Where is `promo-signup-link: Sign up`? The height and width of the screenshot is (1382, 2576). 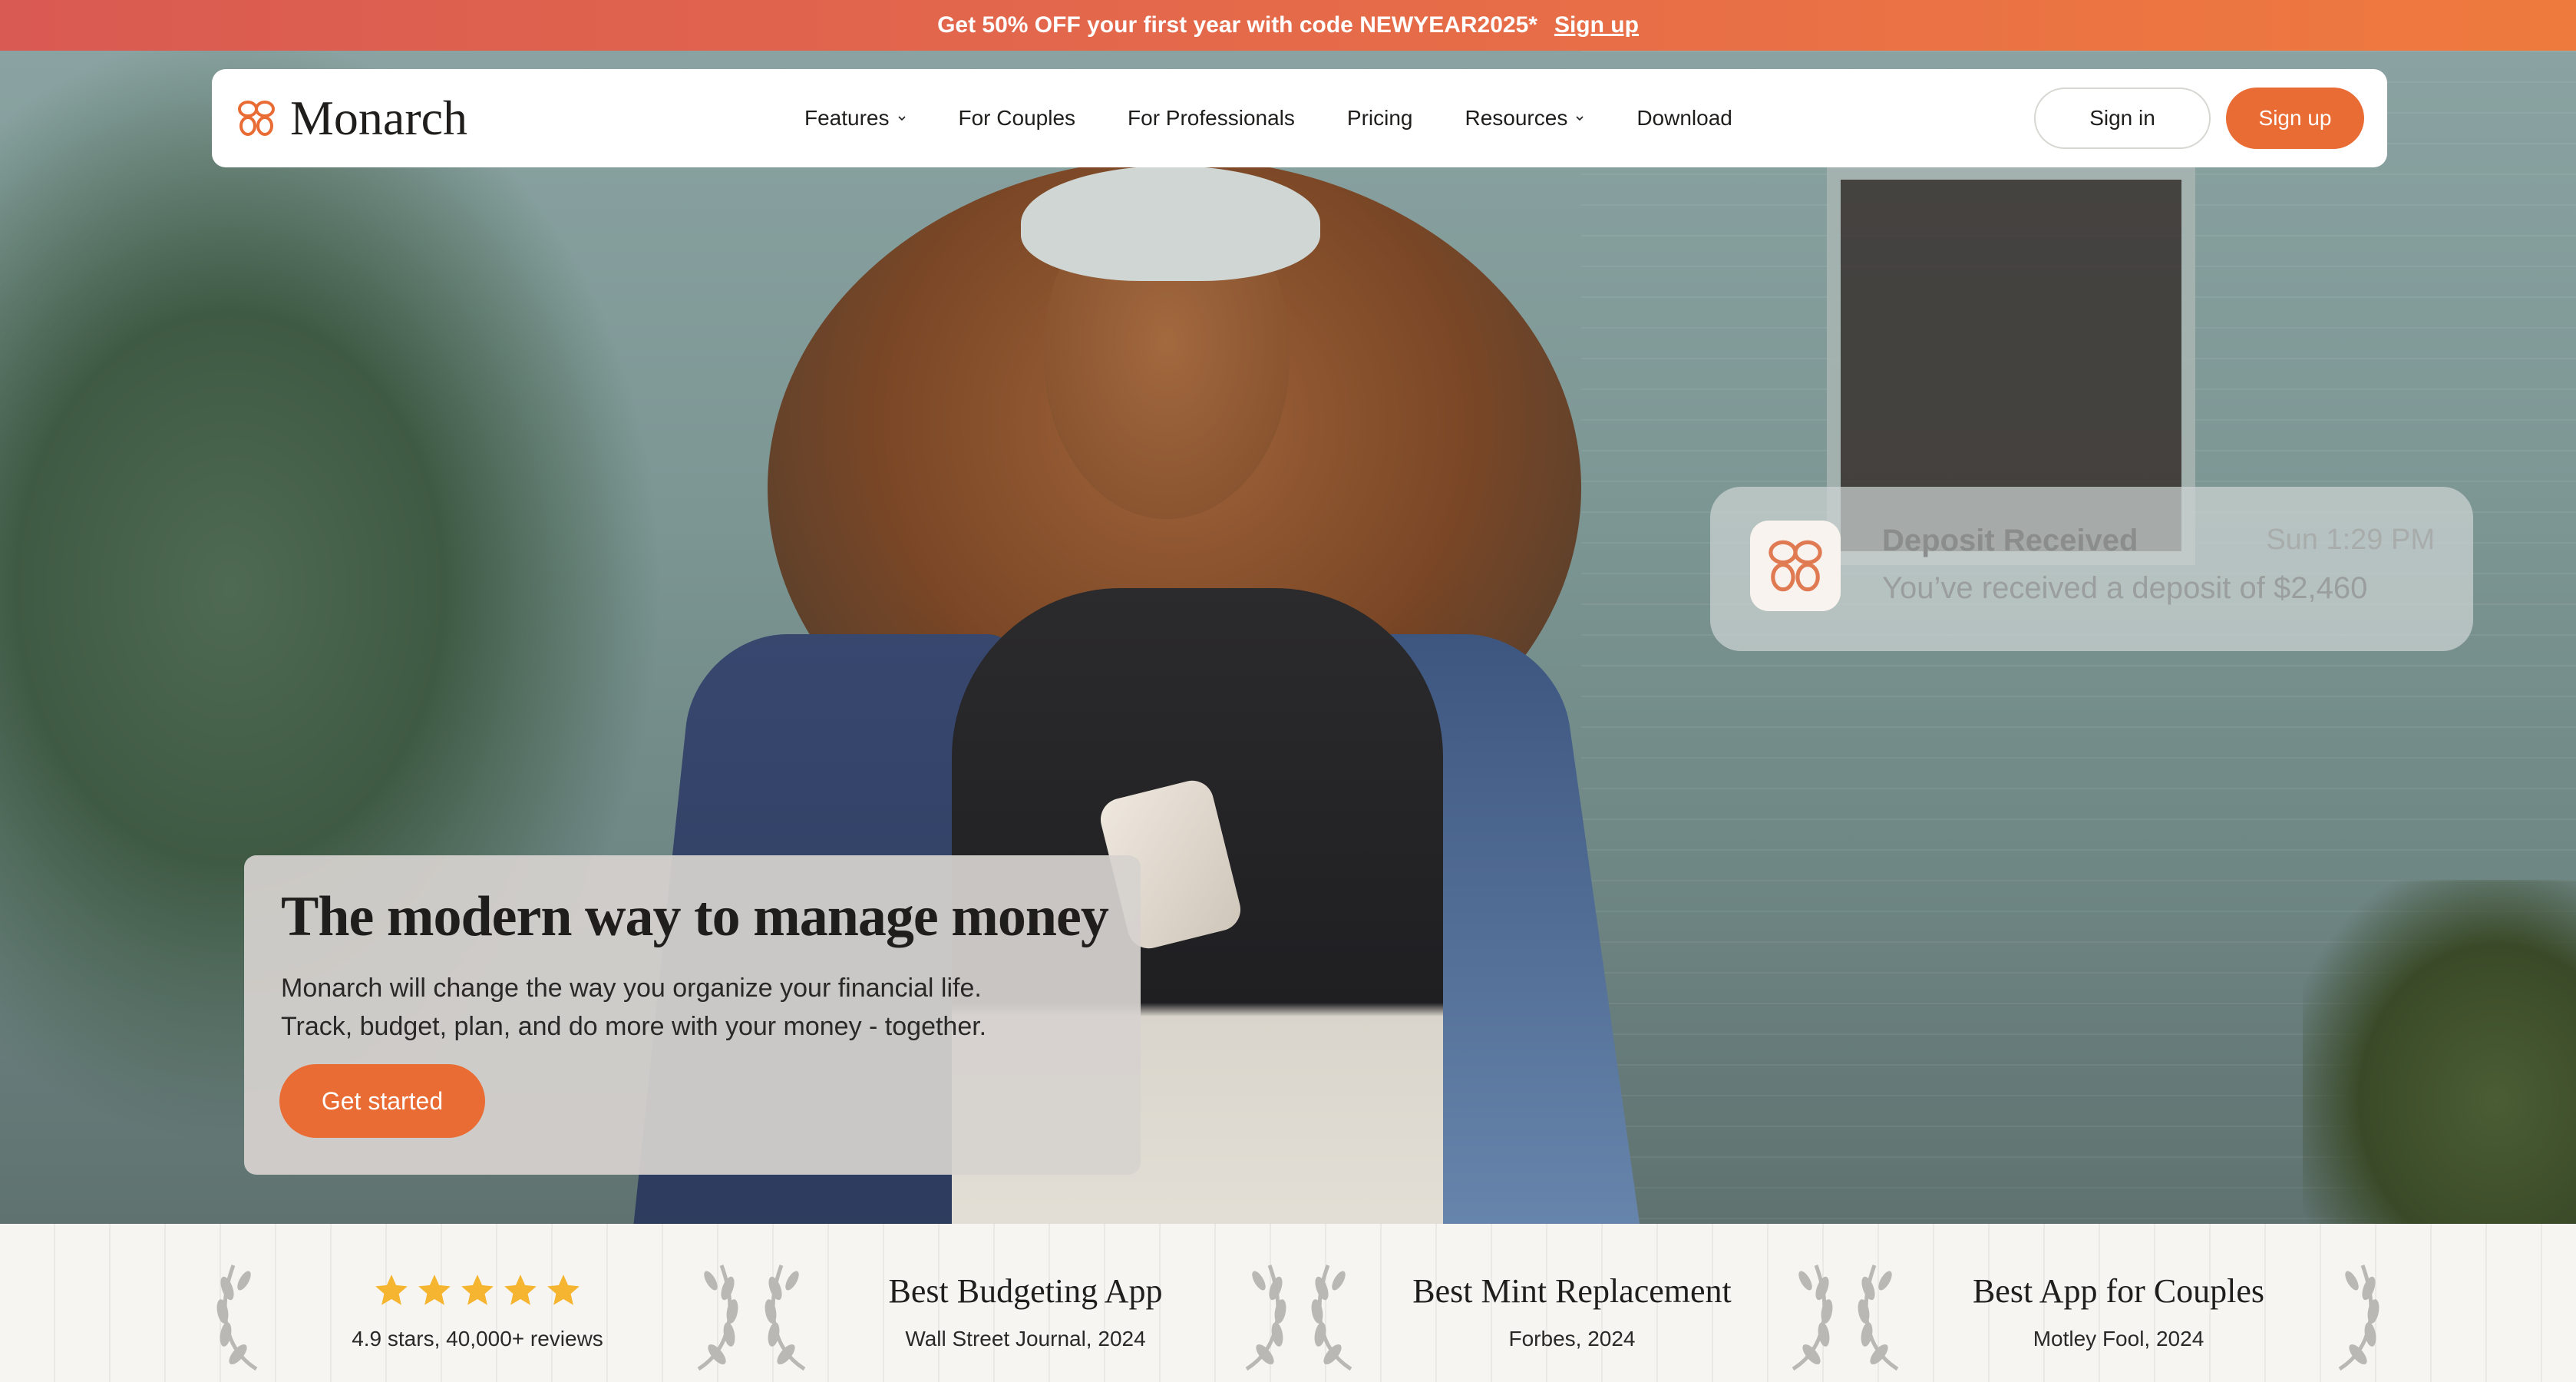 promo-signup-link: Sign up is located at coordinates (1596, 25).